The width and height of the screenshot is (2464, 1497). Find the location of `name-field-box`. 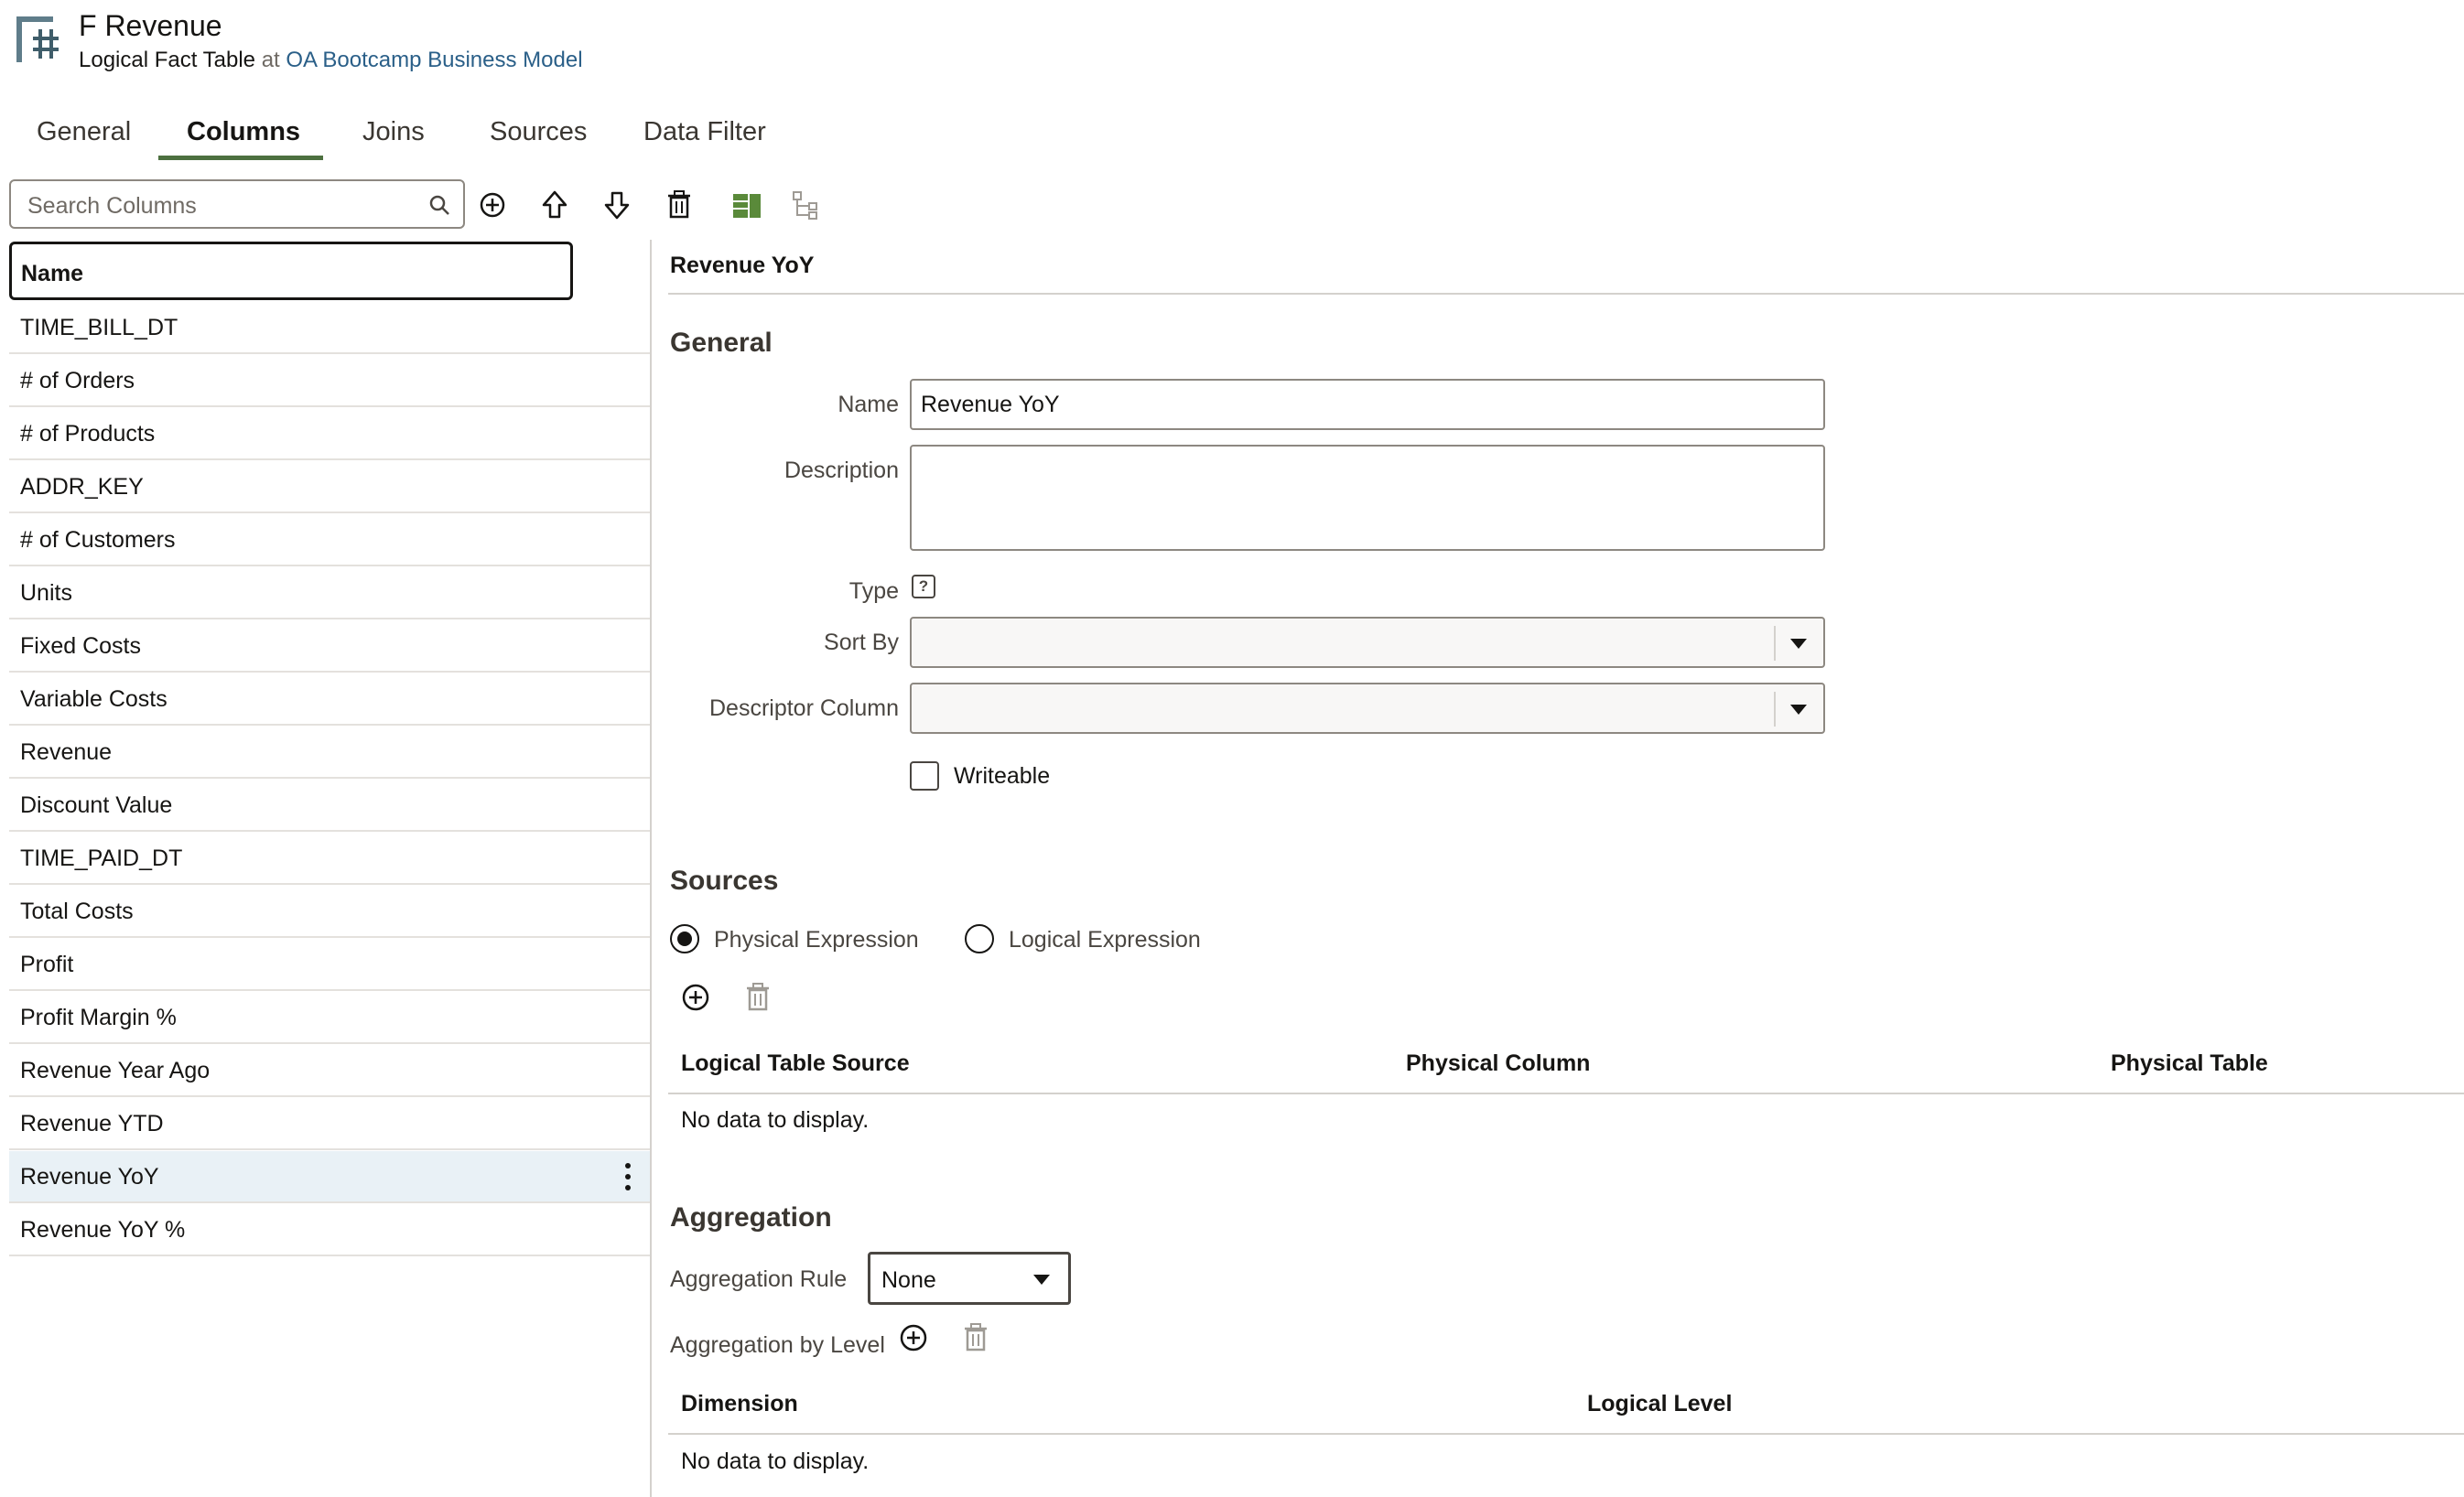

name-field-box is located at coordinates (1367, 404).